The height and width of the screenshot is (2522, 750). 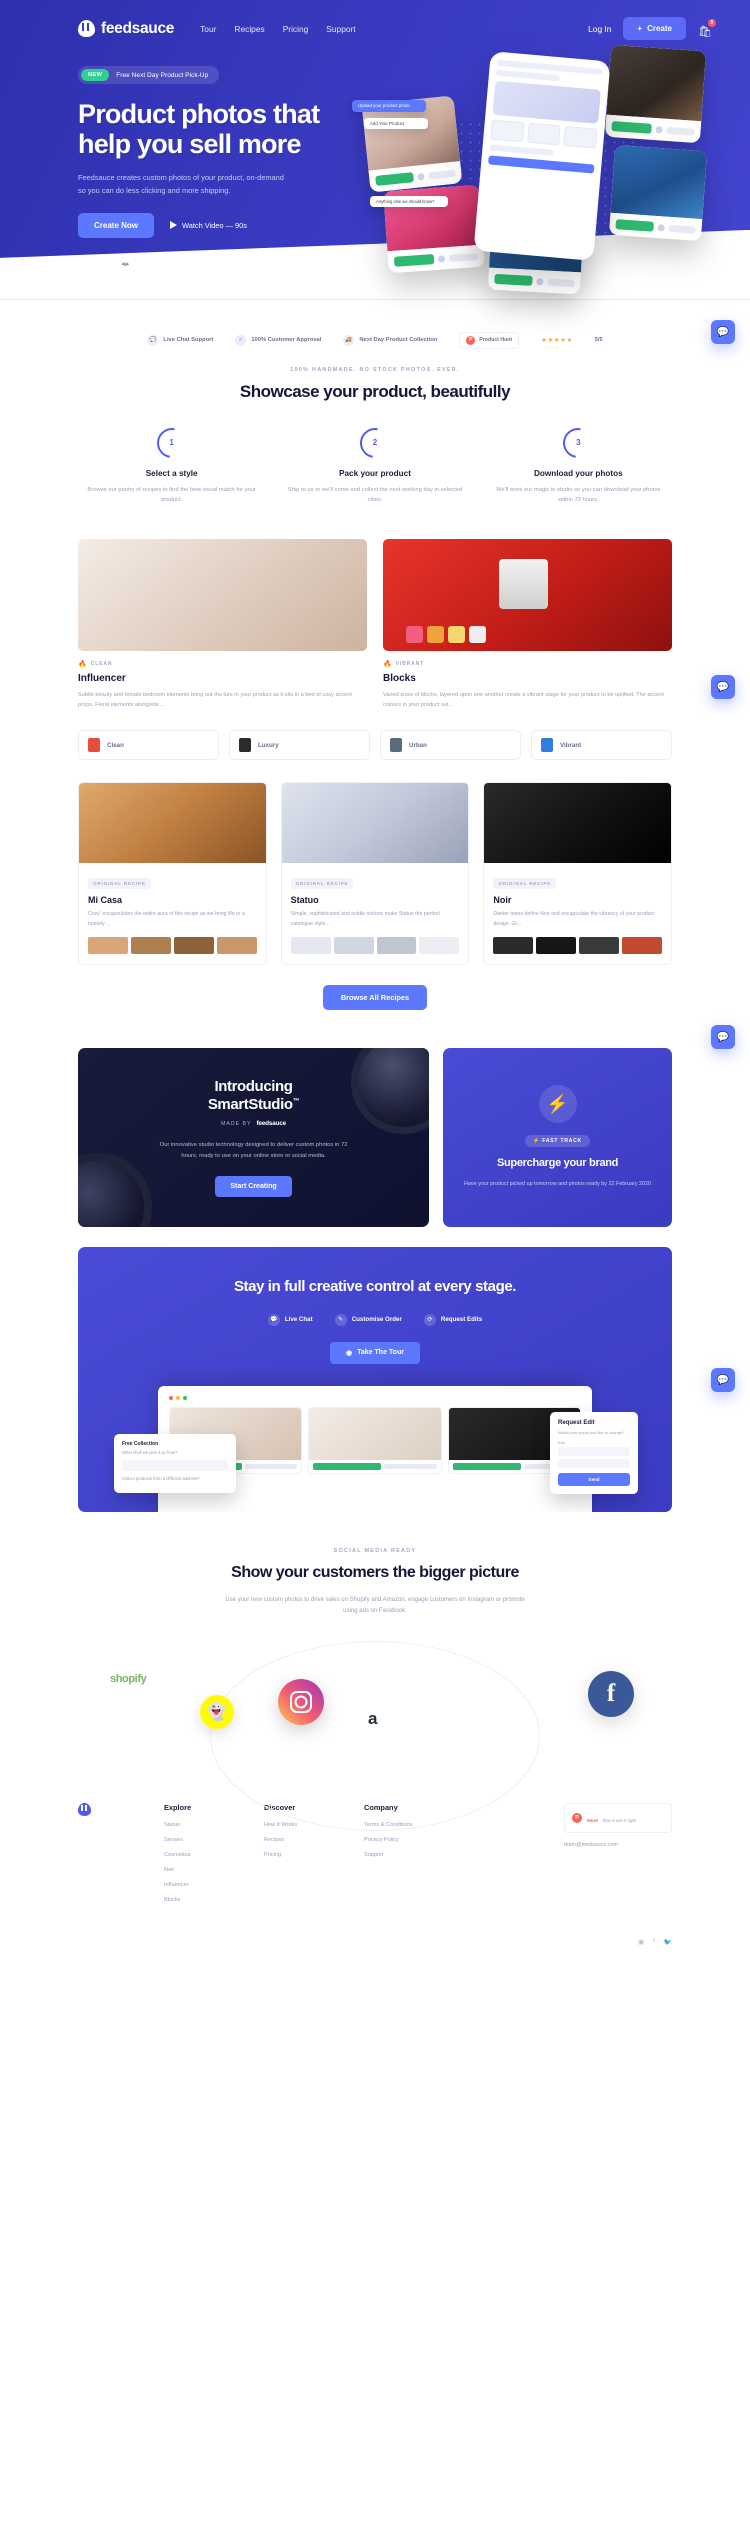 I want to click on recipe-title: Statuo, so click(x=304, y=900).